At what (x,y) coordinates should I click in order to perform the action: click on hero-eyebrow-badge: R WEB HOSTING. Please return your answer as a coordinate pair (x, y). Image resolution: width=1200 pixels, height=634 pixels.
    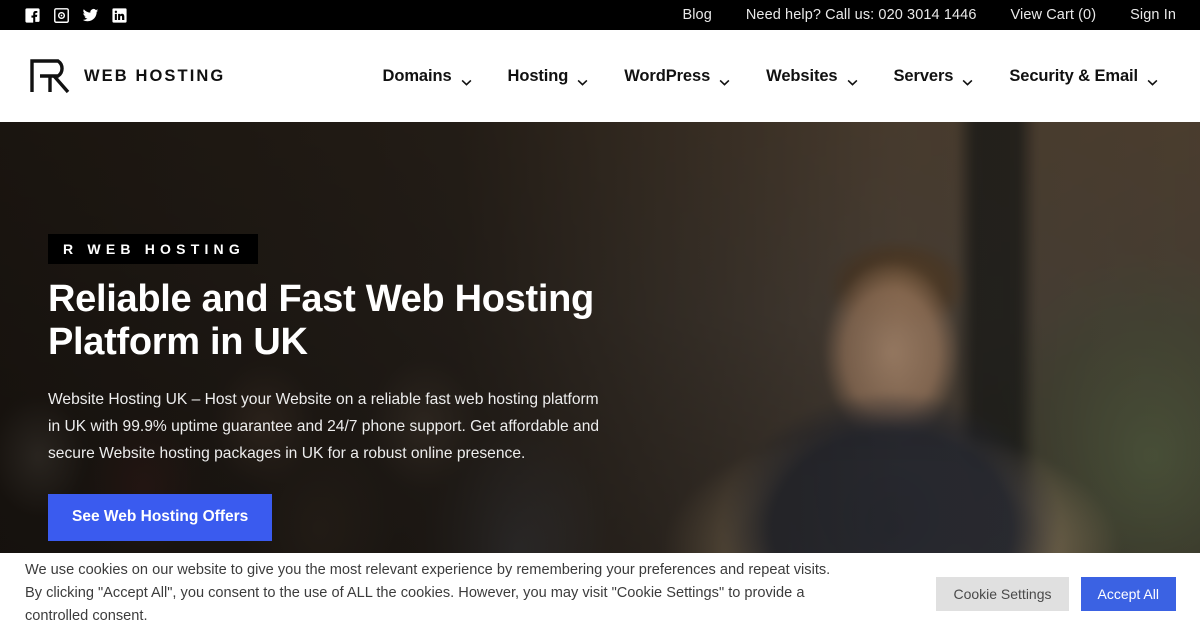
    Looking at the image, I should click on (153, 249).